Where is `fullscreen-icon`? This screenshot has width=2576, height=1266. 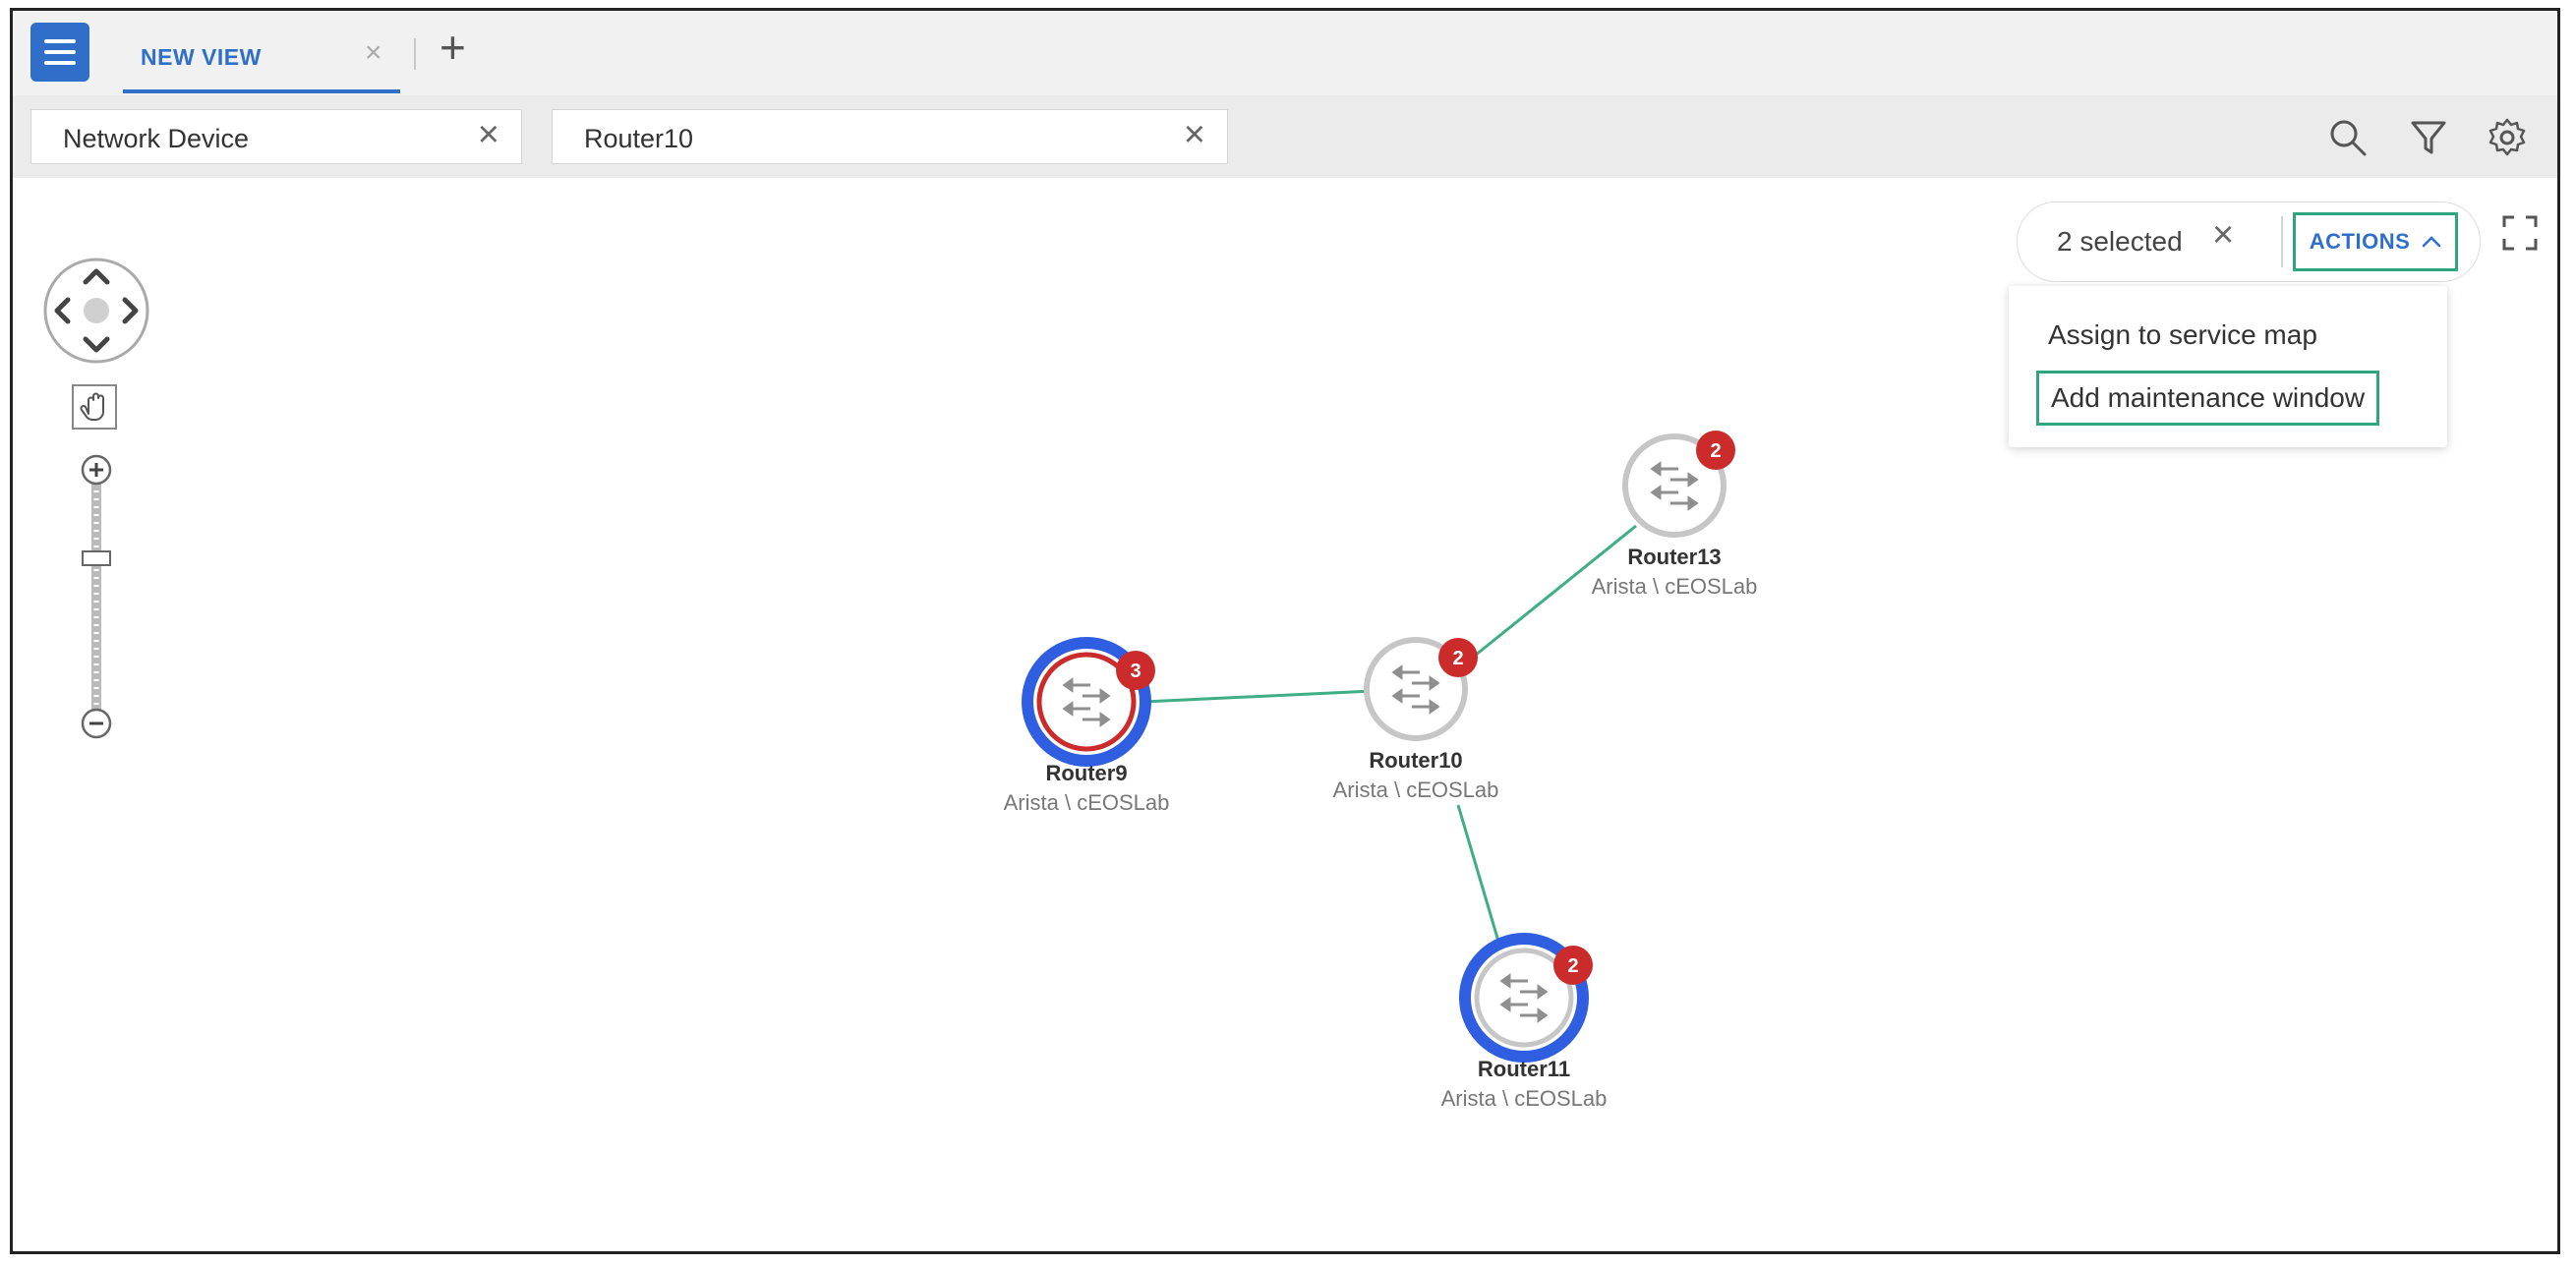
fullscreen-icon is located at coordinates (2520, 233).